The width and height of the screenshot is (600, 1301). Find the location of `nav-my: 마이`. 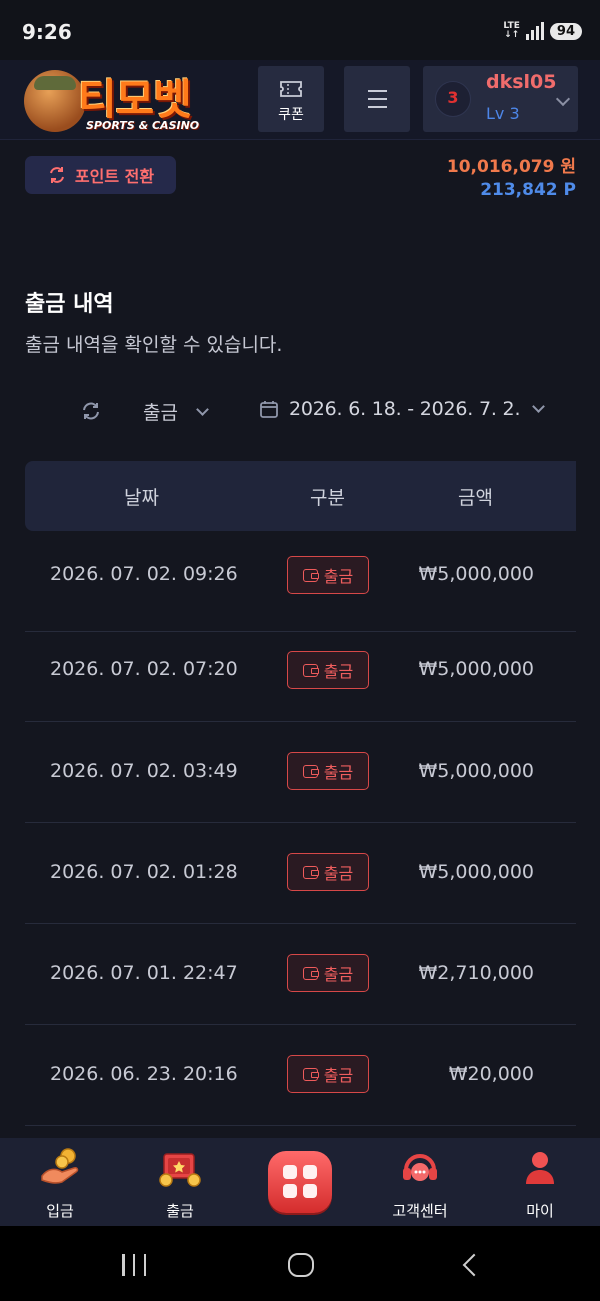

nav-my: 마이 is located at coordinates (540, 1182).